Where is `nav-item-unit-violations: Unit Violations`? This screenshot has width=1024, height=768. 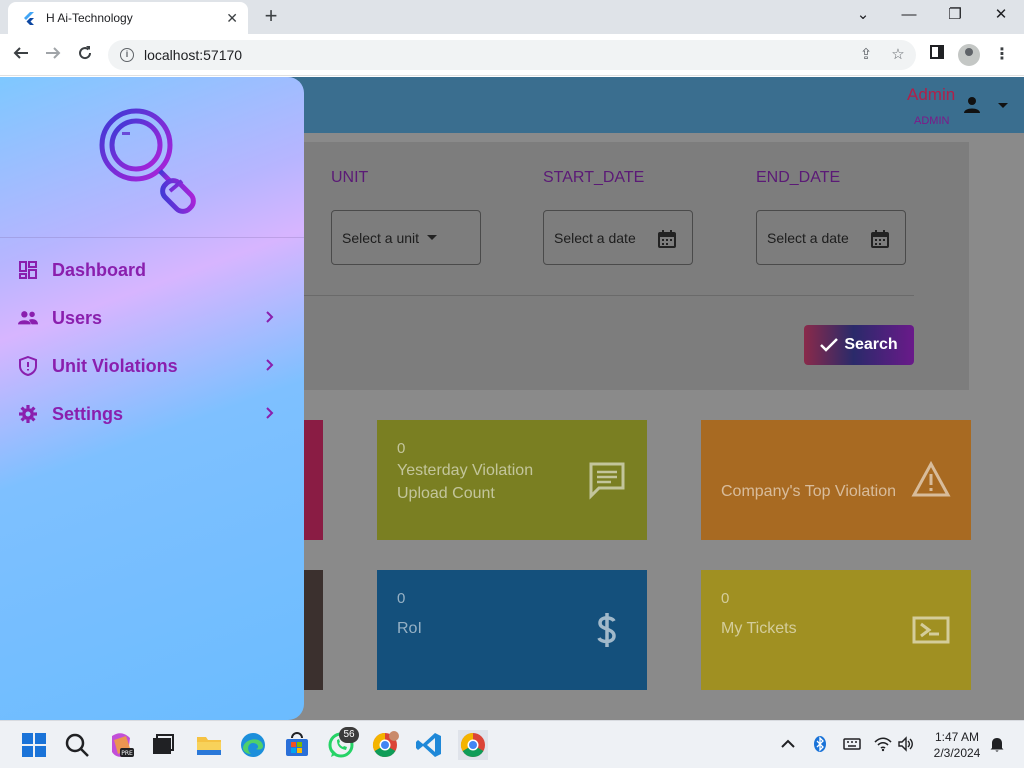
nav-item-unit-violations: Unit Violations is located at coordinates (152, 366).